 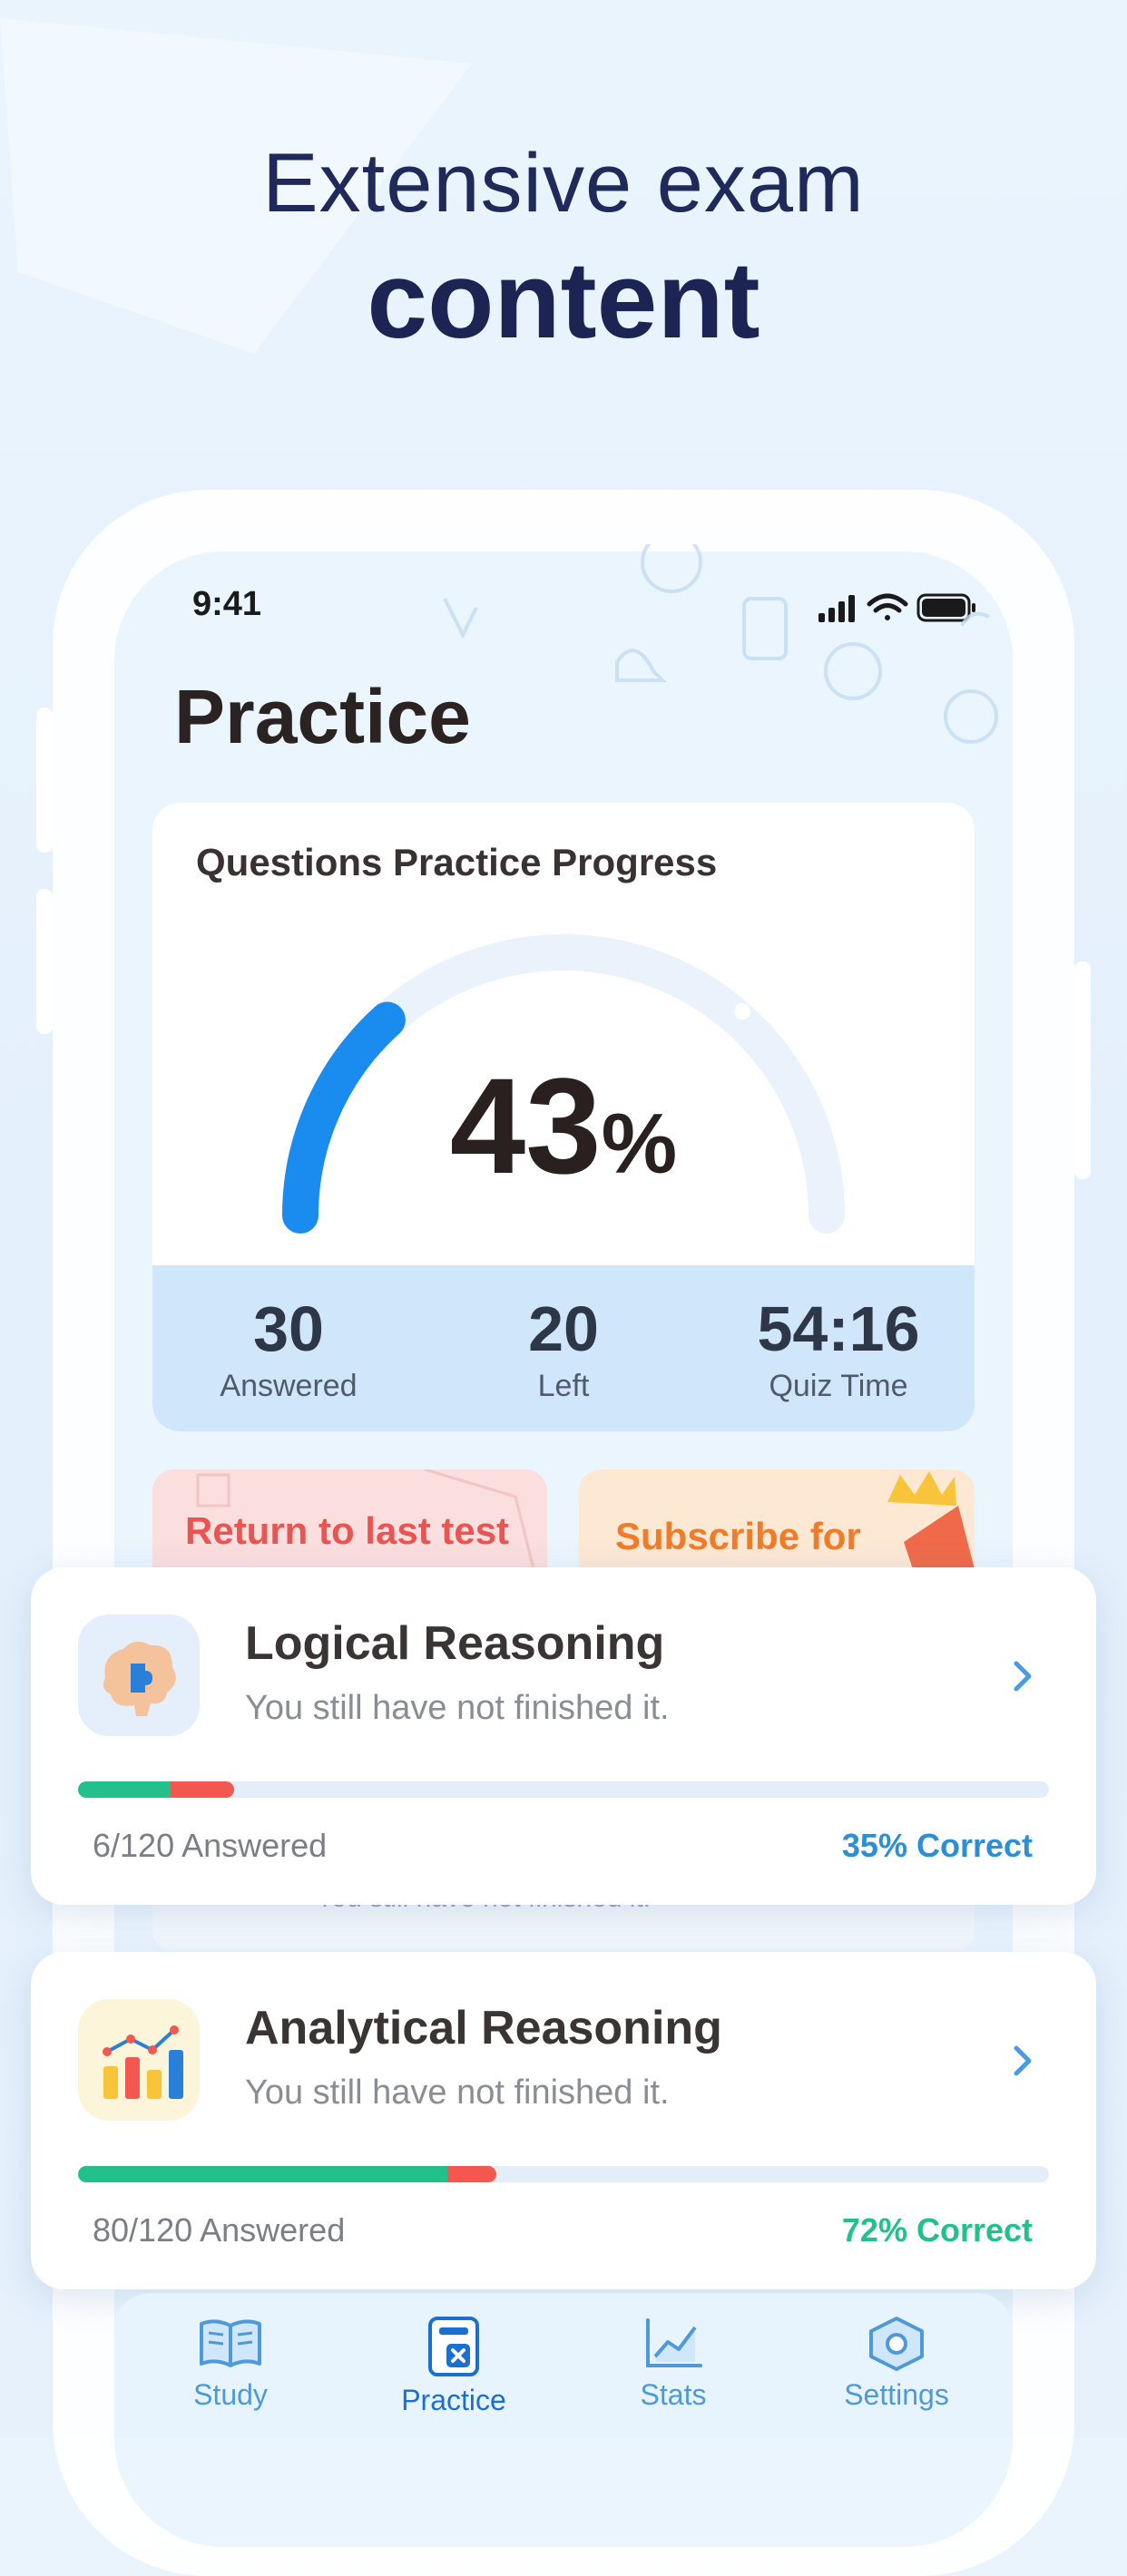 I want to click on tab-settings: Settings, so click(x=896, y=2363).